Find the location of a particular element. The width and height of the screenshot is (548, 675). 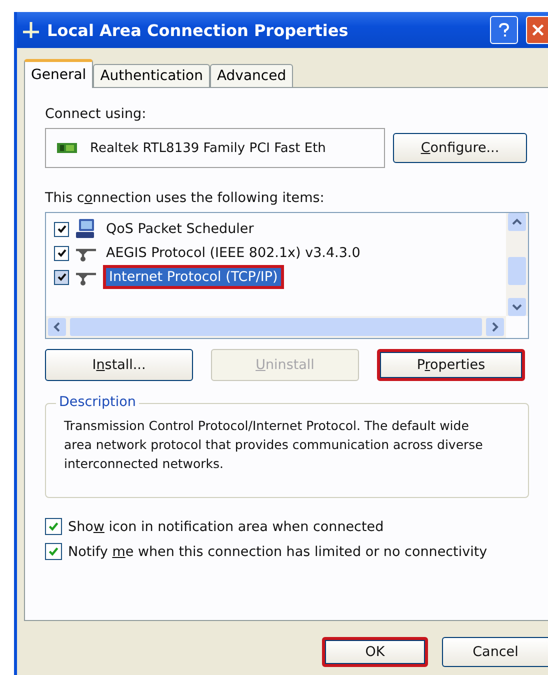

close-icon is located at coordinates (538, 30).